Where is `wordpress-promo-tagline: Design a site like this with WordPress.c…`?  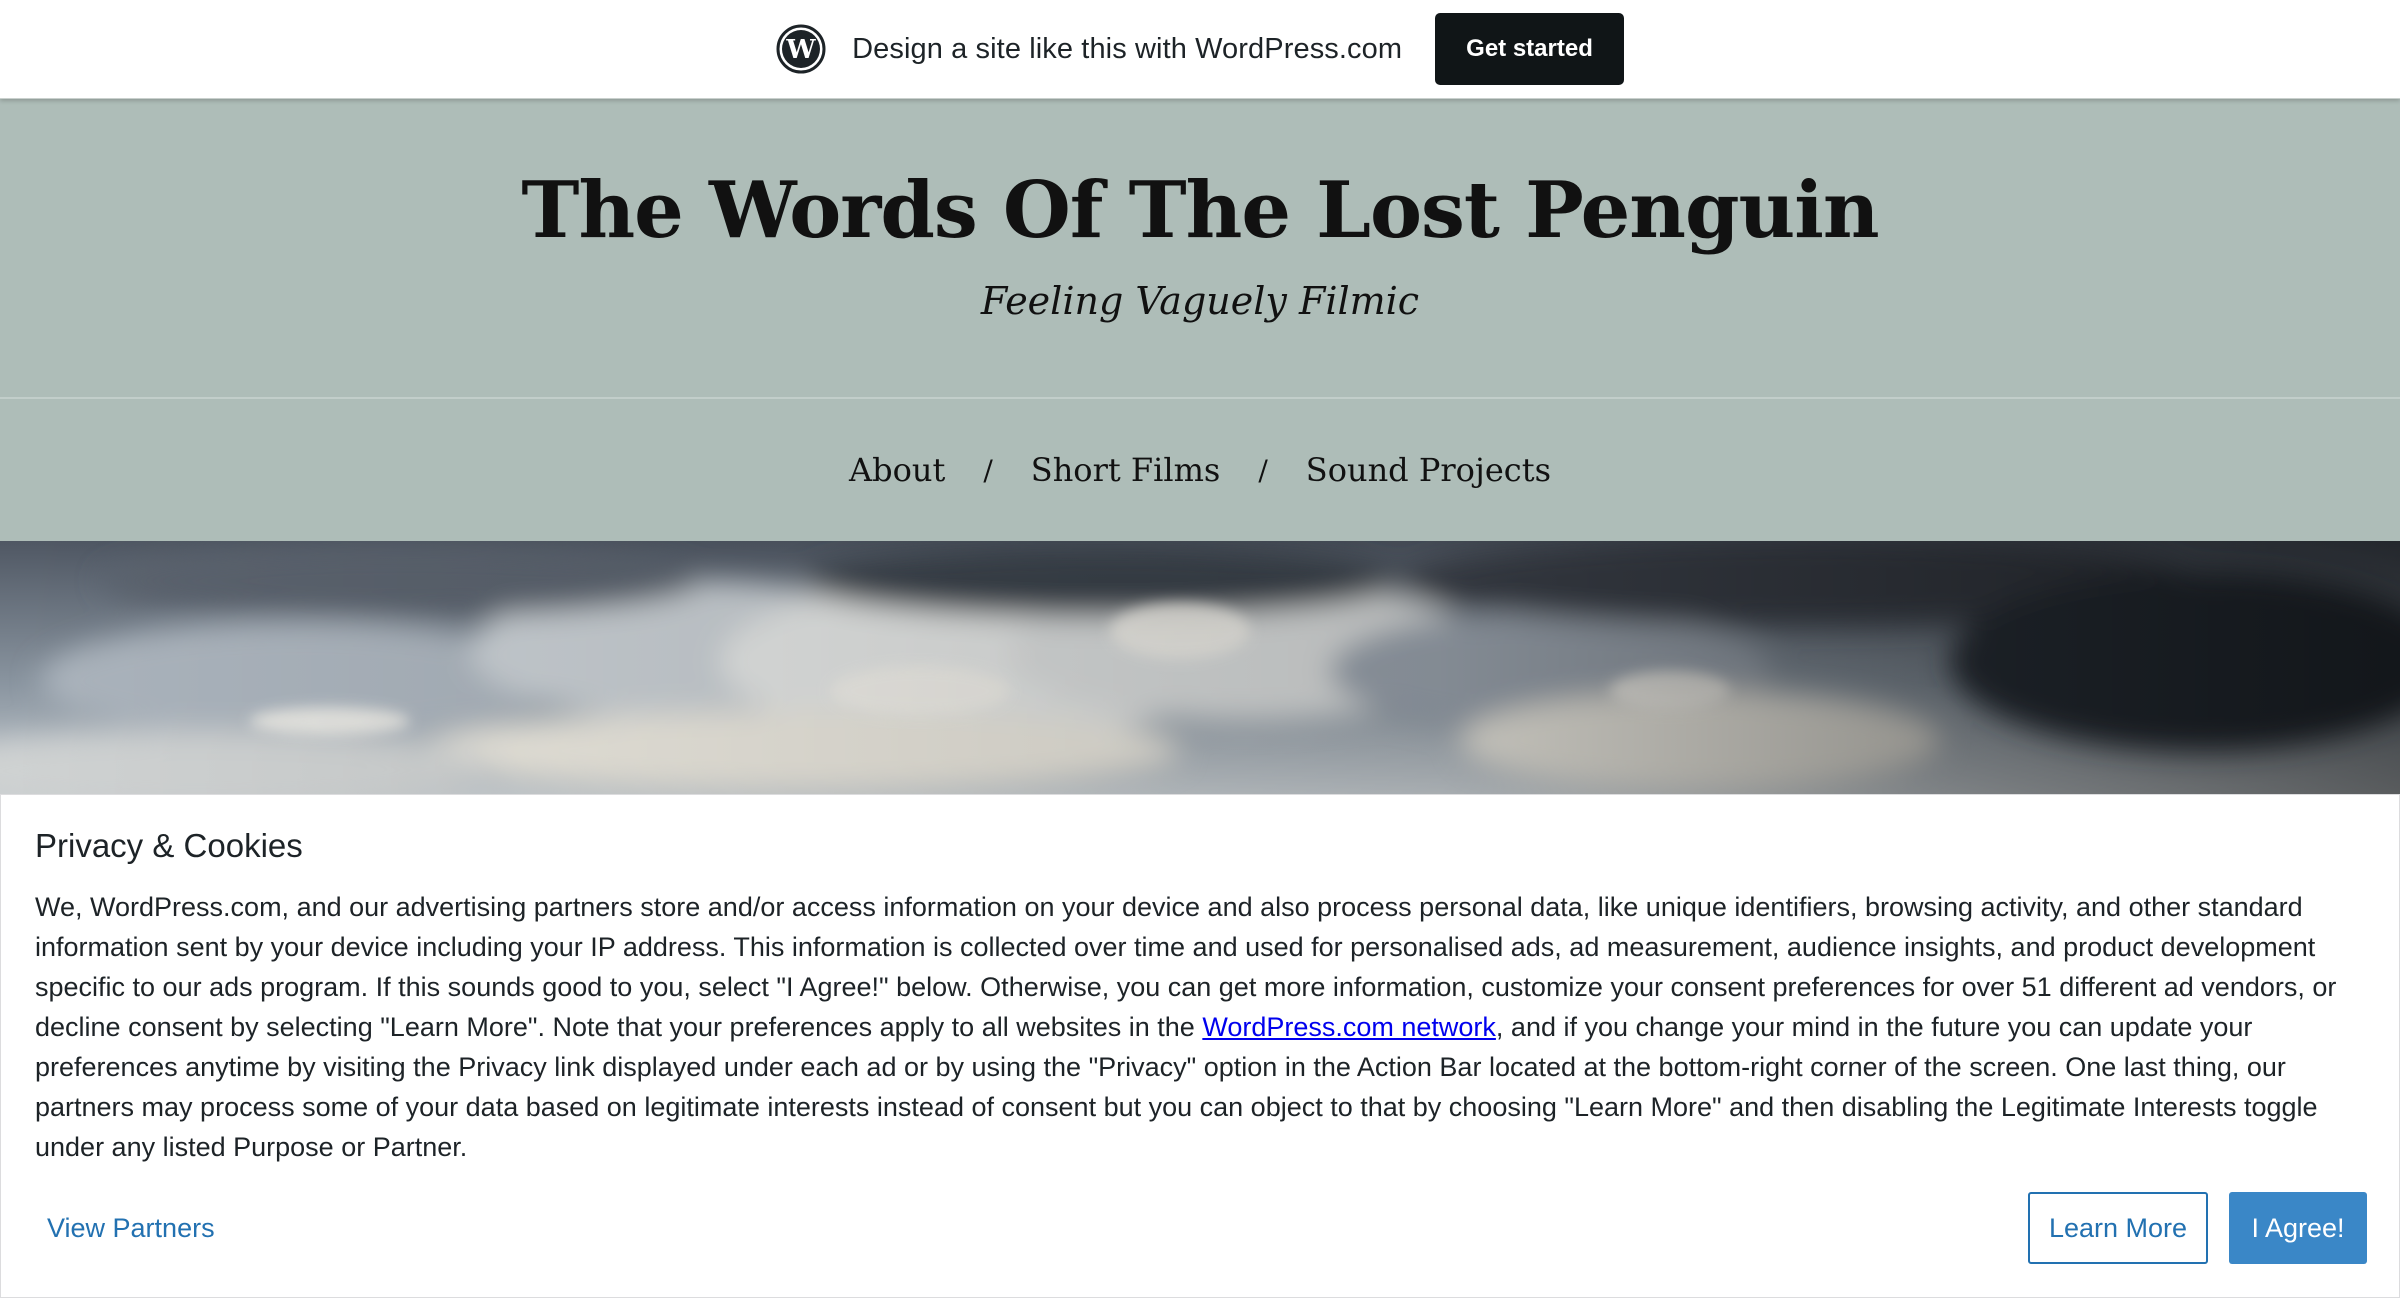 wordpress-promo-tagline: Design a site like this with WordPress.c… is located at coordinates (1127, 49).